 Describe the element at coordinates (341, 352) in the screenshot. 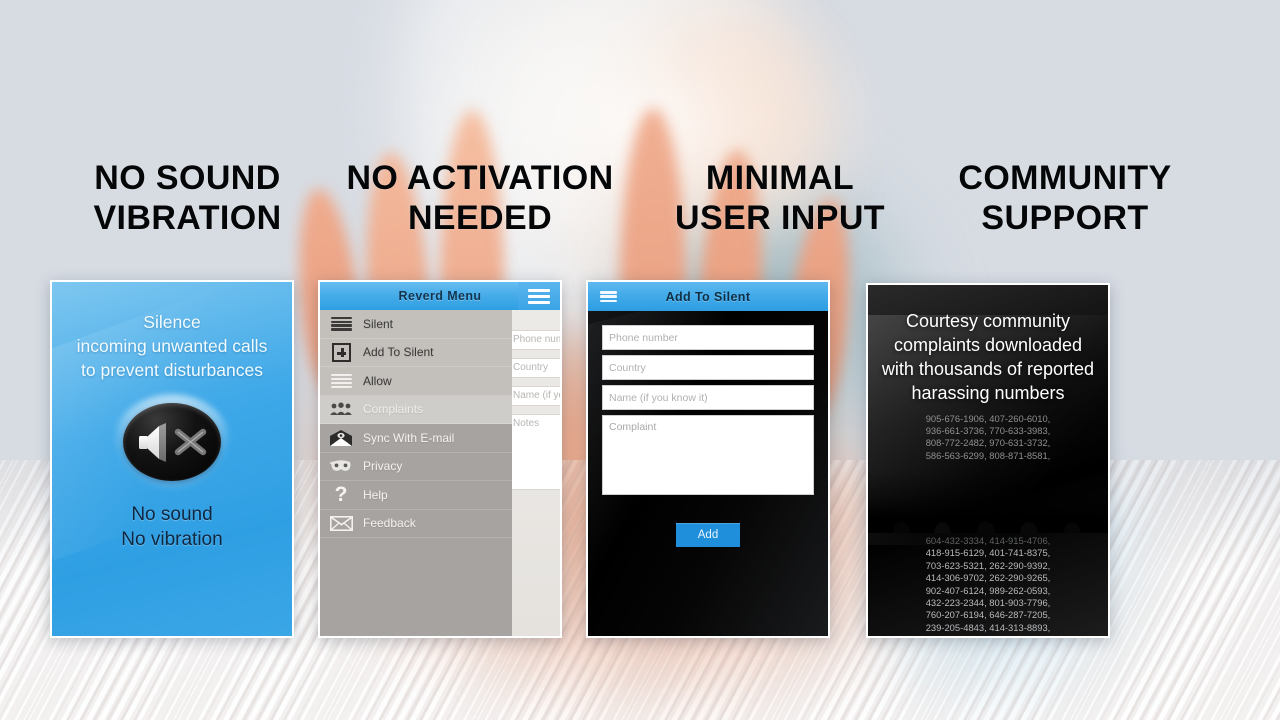

I see `plus-box-icon` at that location.